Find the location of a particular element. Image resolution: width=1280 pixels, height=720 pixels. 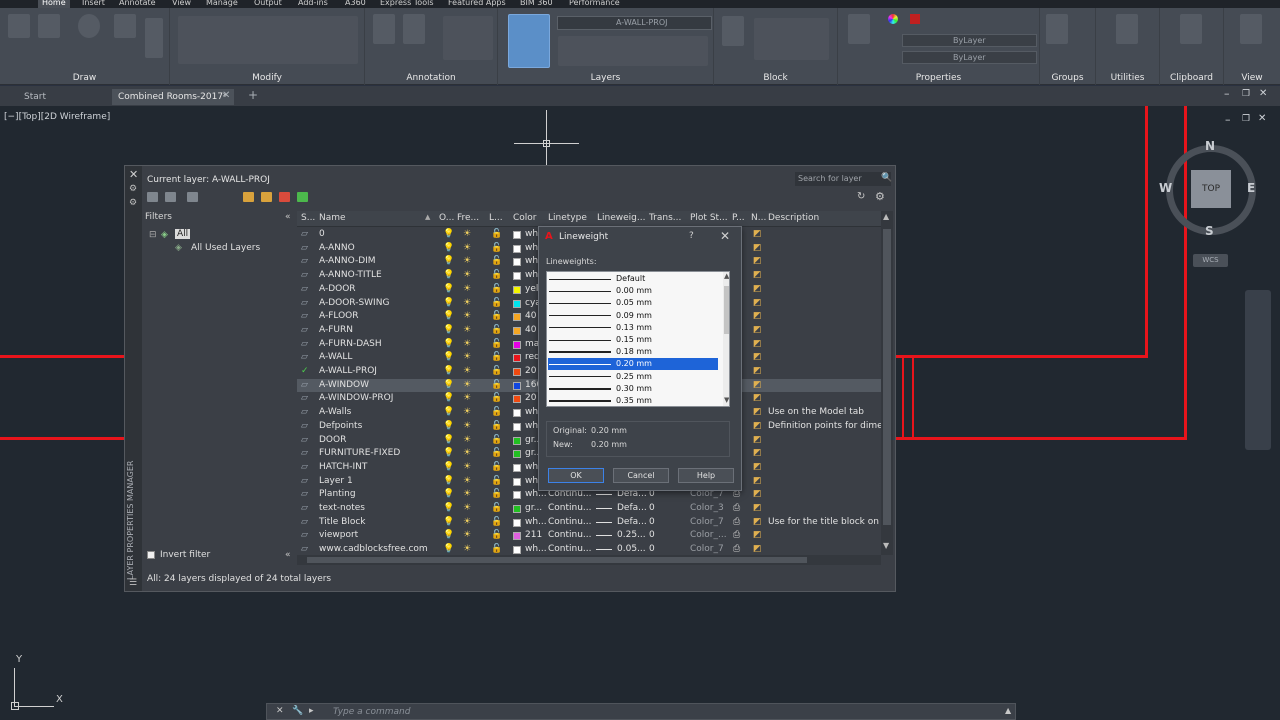

lineweight-option: Default is located at coordinates (633, 279).